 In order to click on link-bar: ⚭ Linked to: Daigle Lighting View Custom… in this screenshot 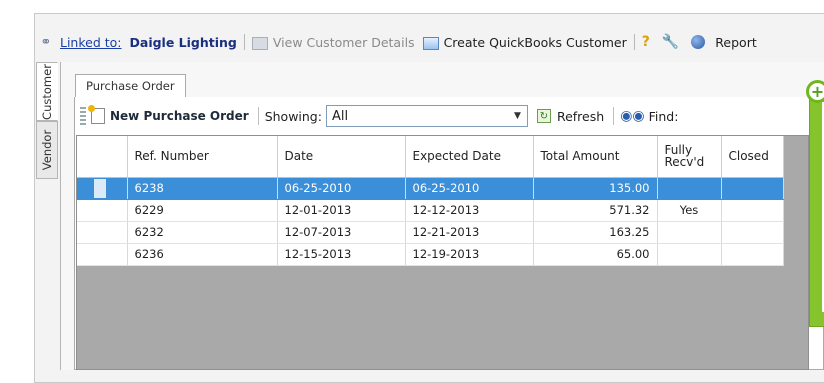, I will do `click(429, 42)`.